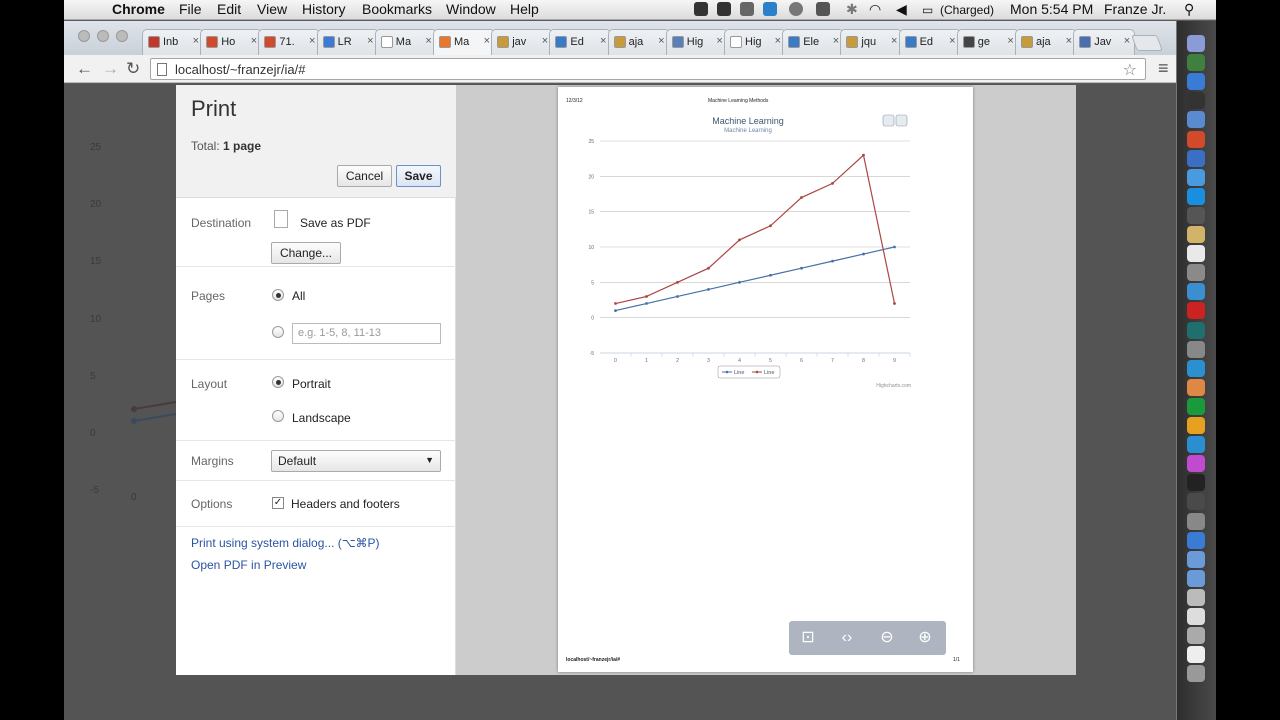 This screenshot has height=720, width=1280. I want to click on browser-tab: 71. ×, so click(289, 42).